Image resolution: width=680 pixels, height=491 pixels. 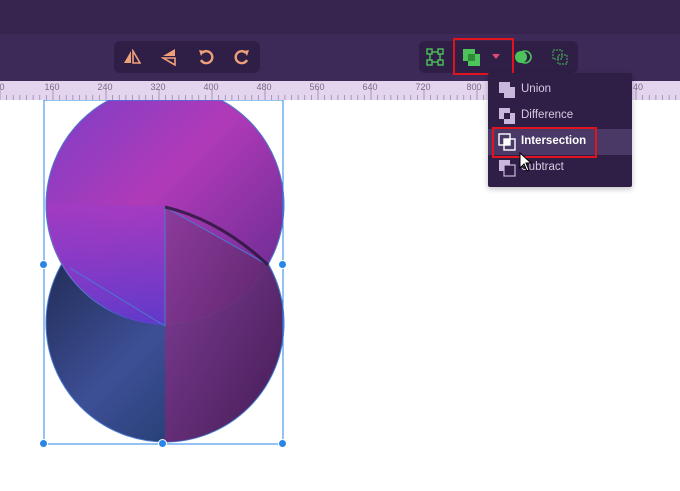 What do you see at coordinates (264, 87) in the screenshot?
I see `ruler-label: 480` at bounding box center [264, 87].